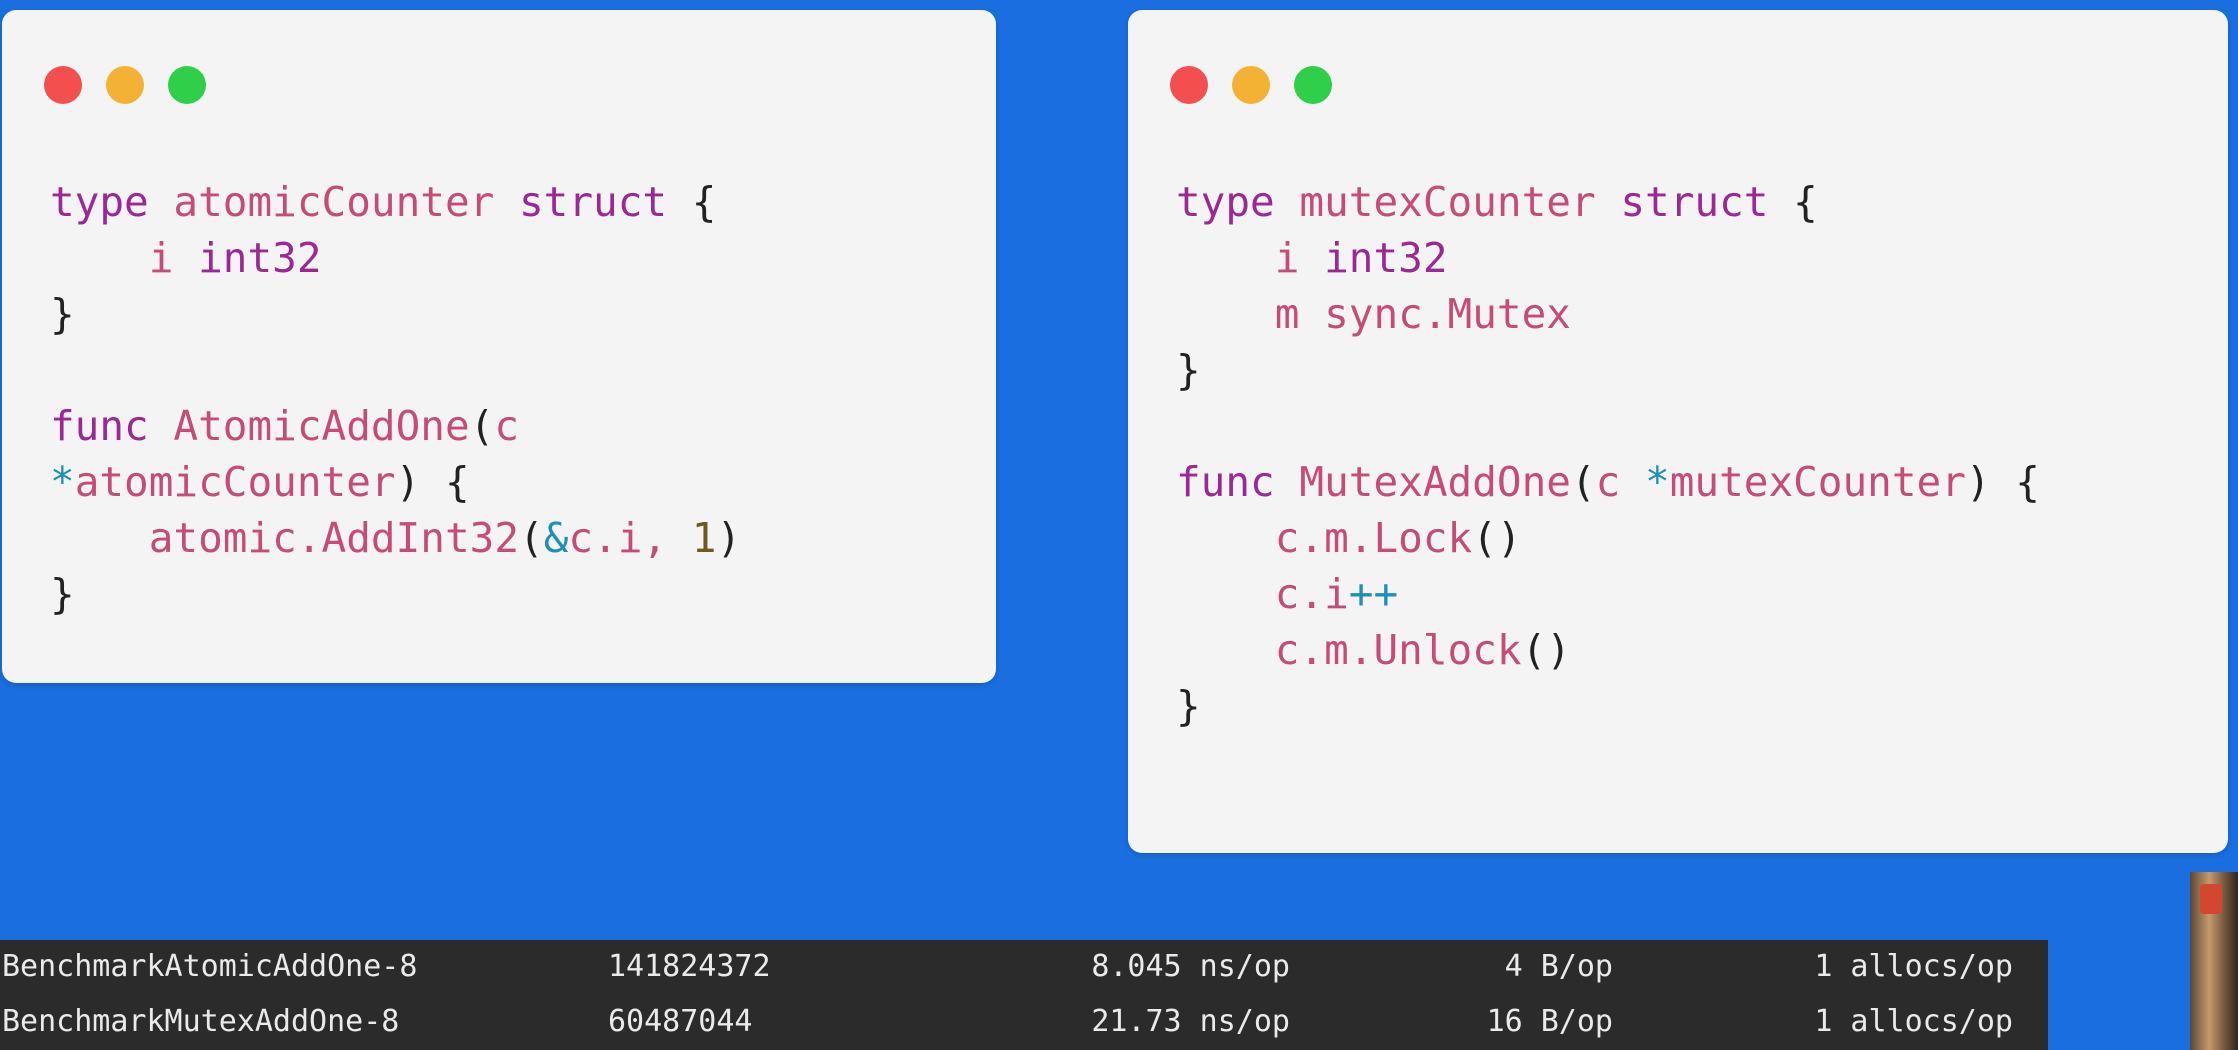  Describe the element at coordinates (284, 538) in the screenshot. I see `code-token: atomic.AddInt32` at that location.